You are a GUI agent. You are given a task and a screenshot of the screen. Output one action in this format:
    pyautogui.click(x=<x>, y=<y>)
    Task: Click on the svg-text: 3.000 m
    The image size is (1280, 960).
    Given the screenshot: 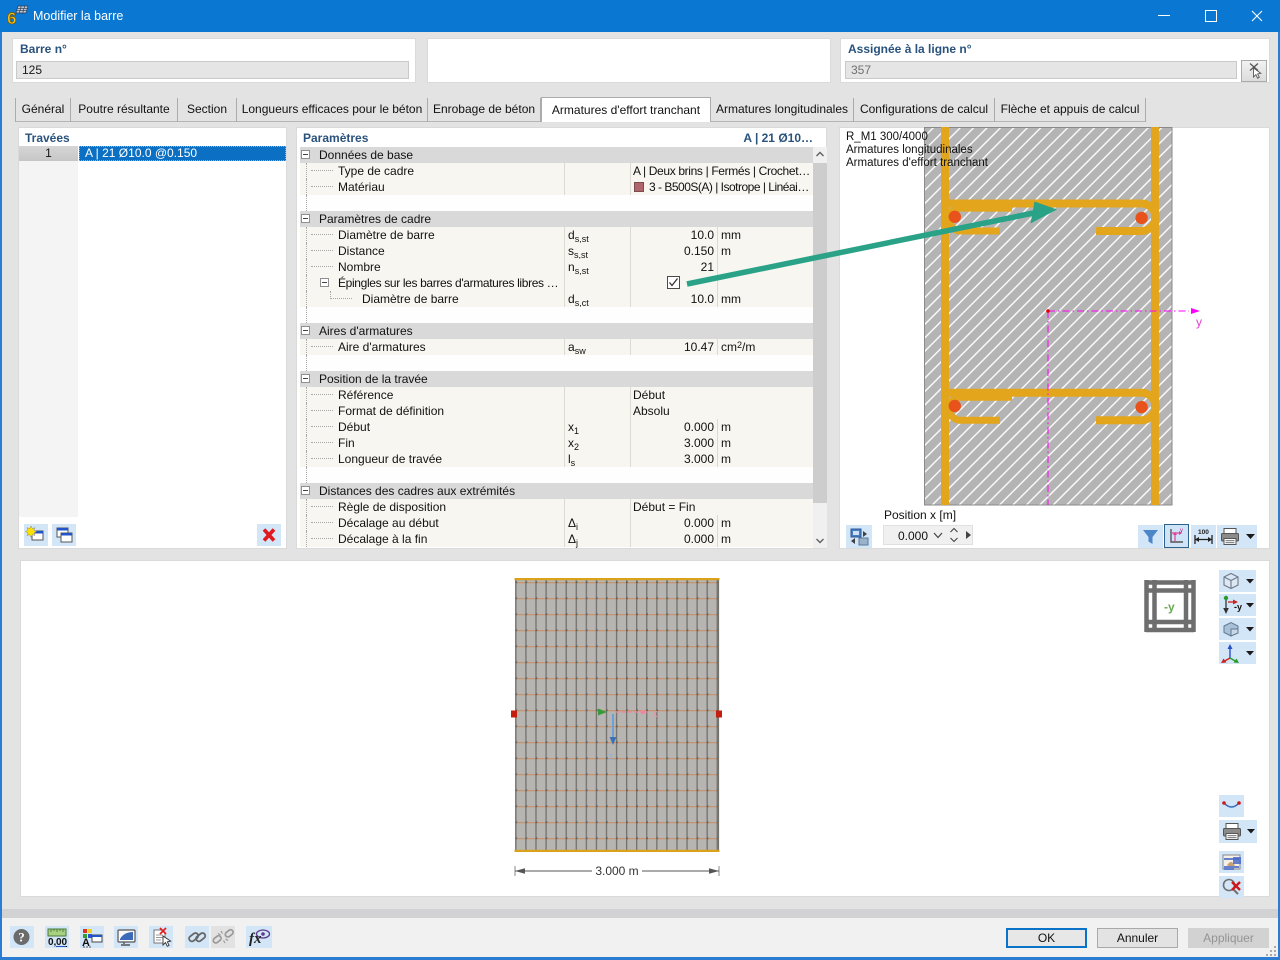 What is the action you would take?
    pyautogui.click(x=616, y=871)
    